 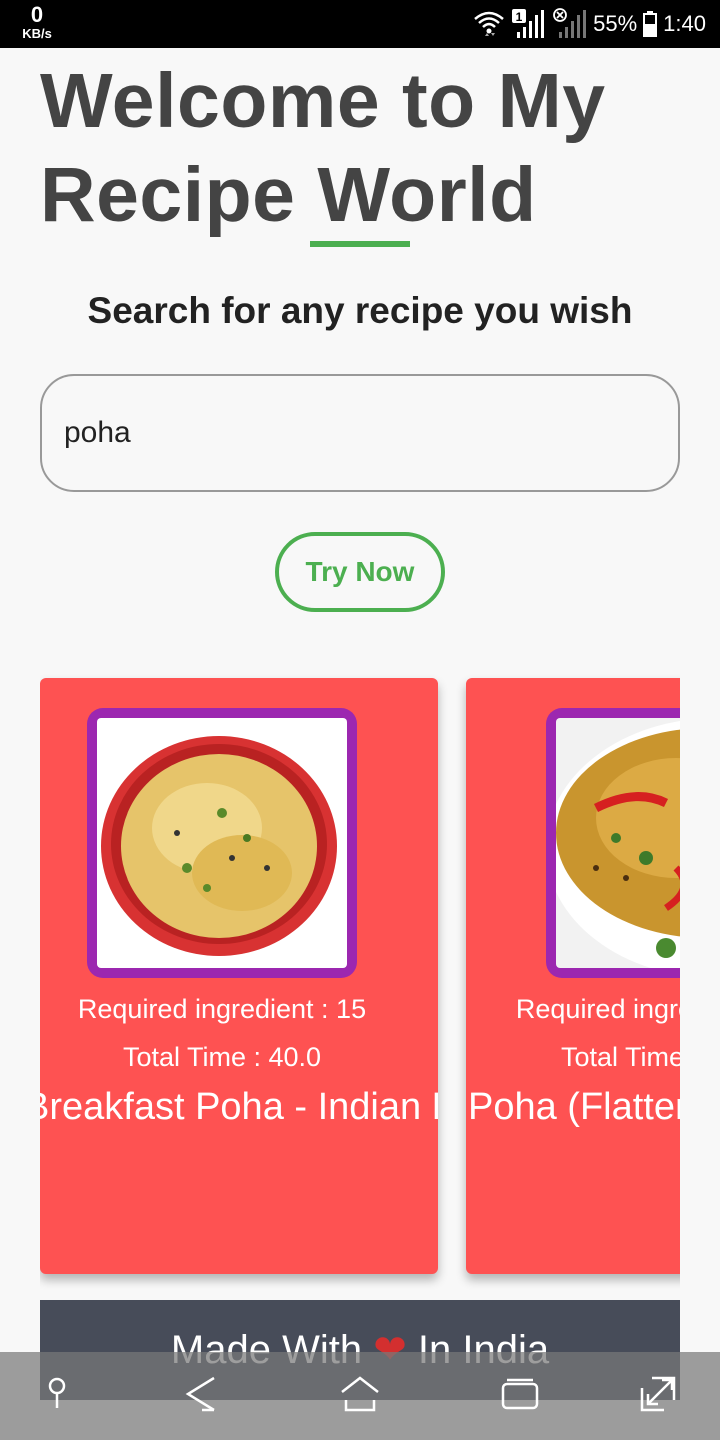 I want to click on recipe-search-input, so click(x=359, y=433).